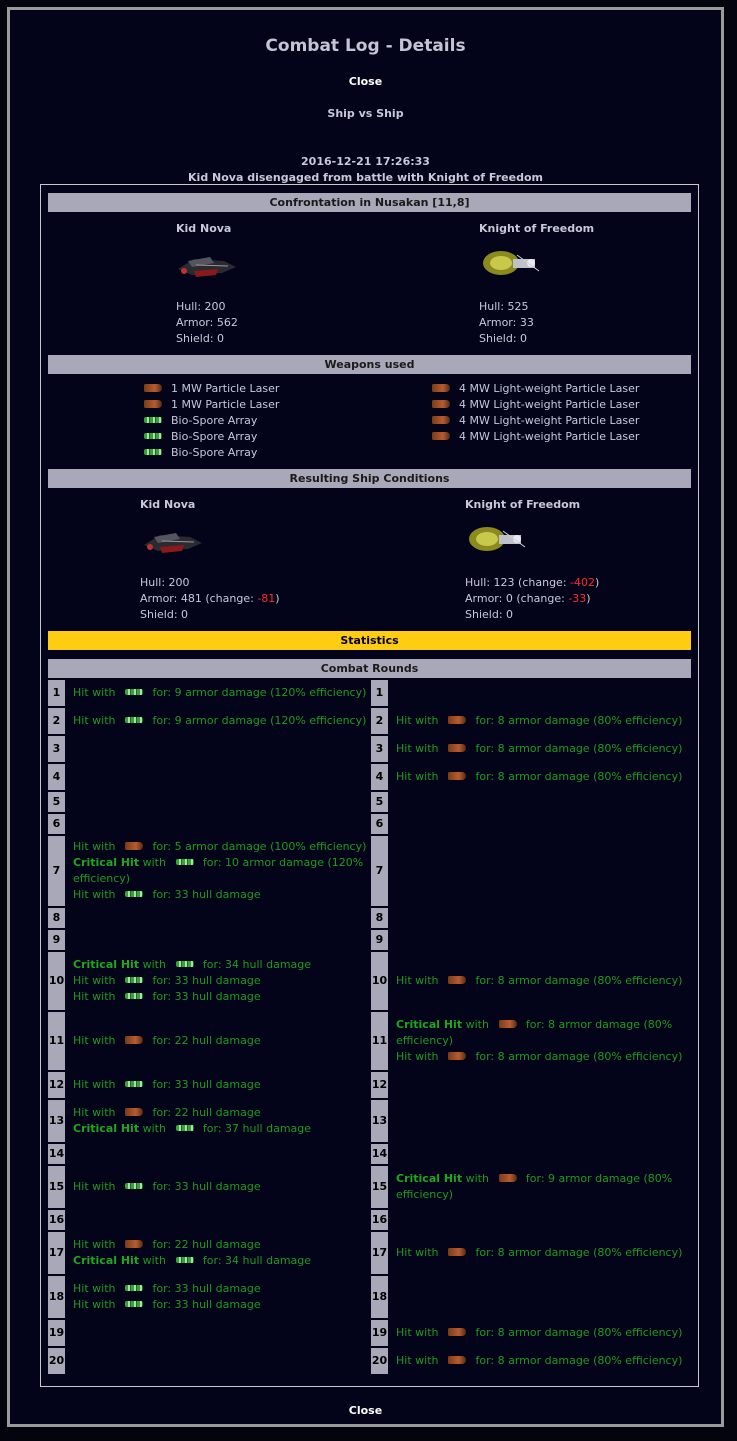 This screenshot has width=737, height=1441. What do you see at coordinates (599, 1178) in the screenshot?
I see `damage-text: for: 9 armor damage (80%` at bounding box center [599, 1178].